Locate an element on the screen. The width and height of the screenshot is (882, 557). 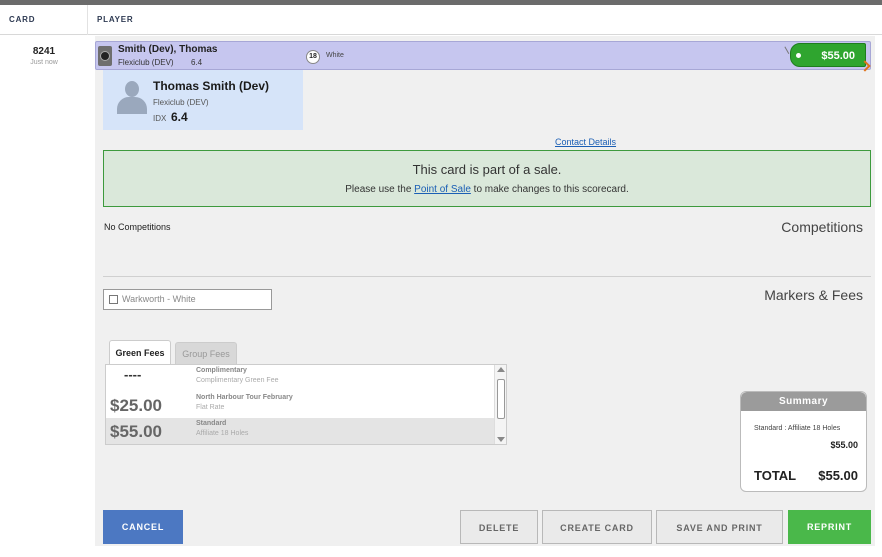
summary-total-value: $55.00 is located at coordinates (838, 475).